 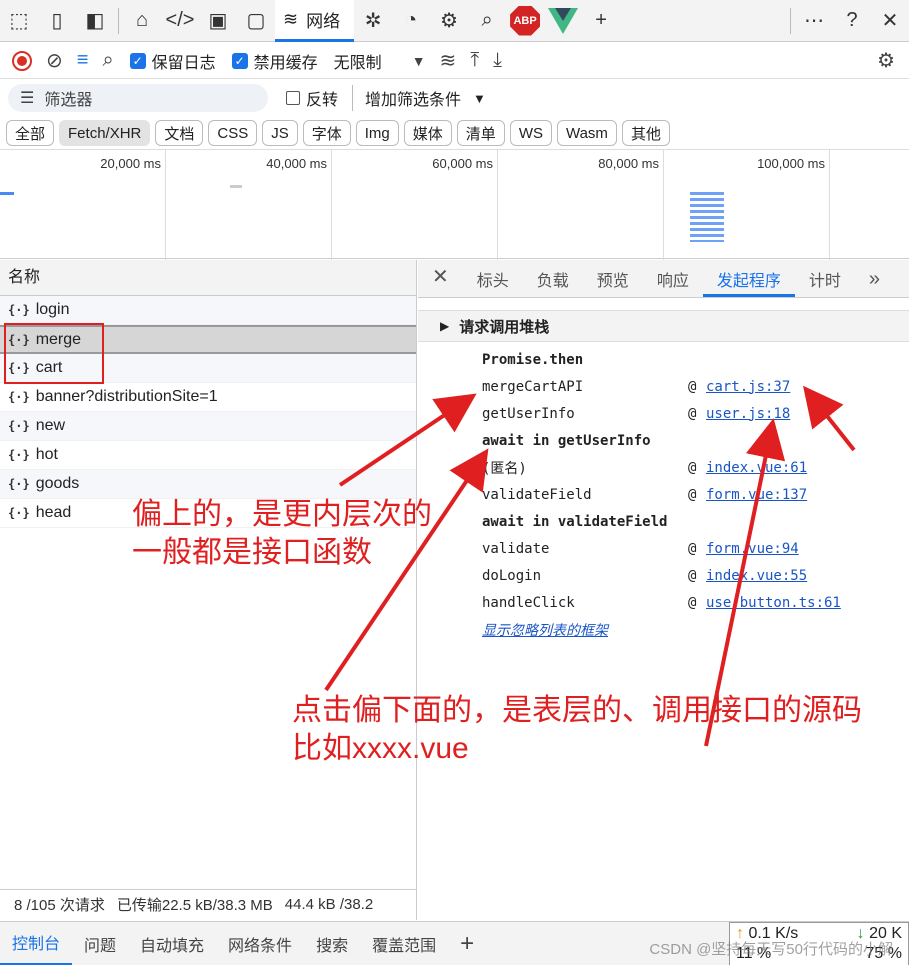 I want to click on annotation-bottom-line1: 点击偏下面的，是表层的、调用接口的源码, so click(x=577, y=710).